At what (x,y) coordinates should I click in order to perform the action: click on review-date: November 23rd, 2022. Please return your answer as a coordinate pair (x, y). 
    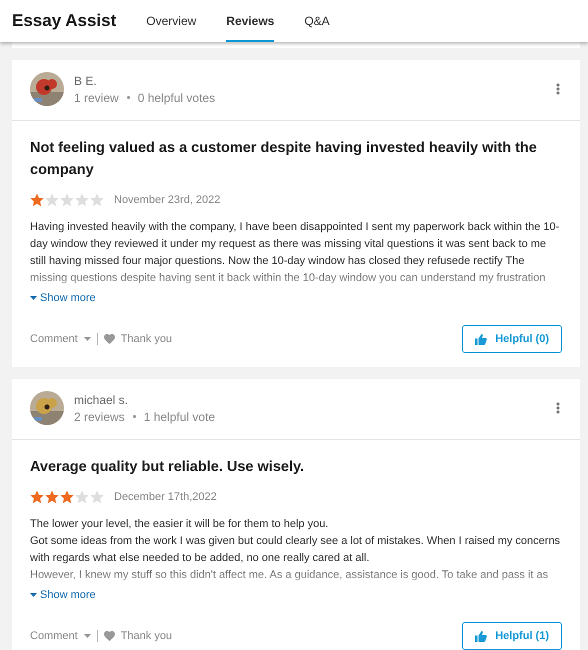
    Looking at the image, I should click on (167, 200).